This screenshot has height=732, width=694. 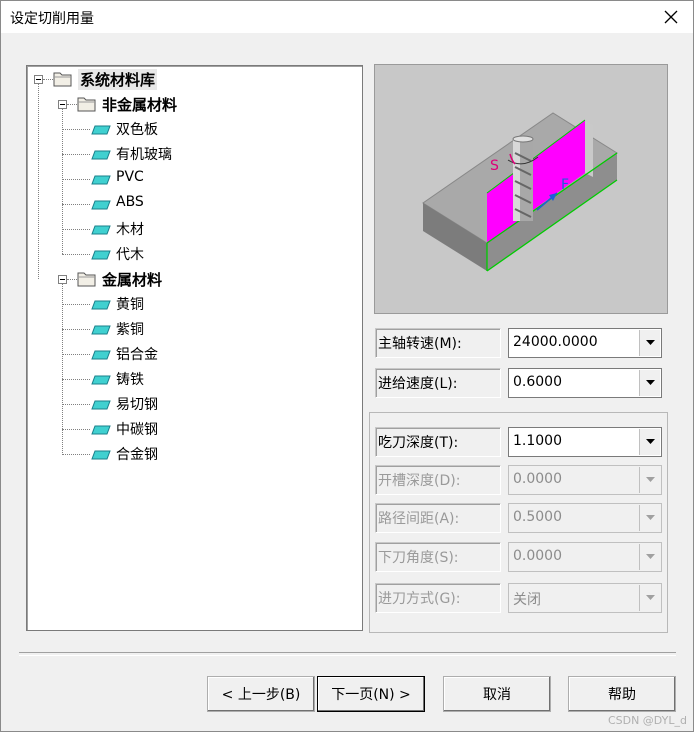 What do you see at coordinates (261, 694) in the screenshot?
I see `prev-button: < 上一步(B)` at bounding box center [261, 694].